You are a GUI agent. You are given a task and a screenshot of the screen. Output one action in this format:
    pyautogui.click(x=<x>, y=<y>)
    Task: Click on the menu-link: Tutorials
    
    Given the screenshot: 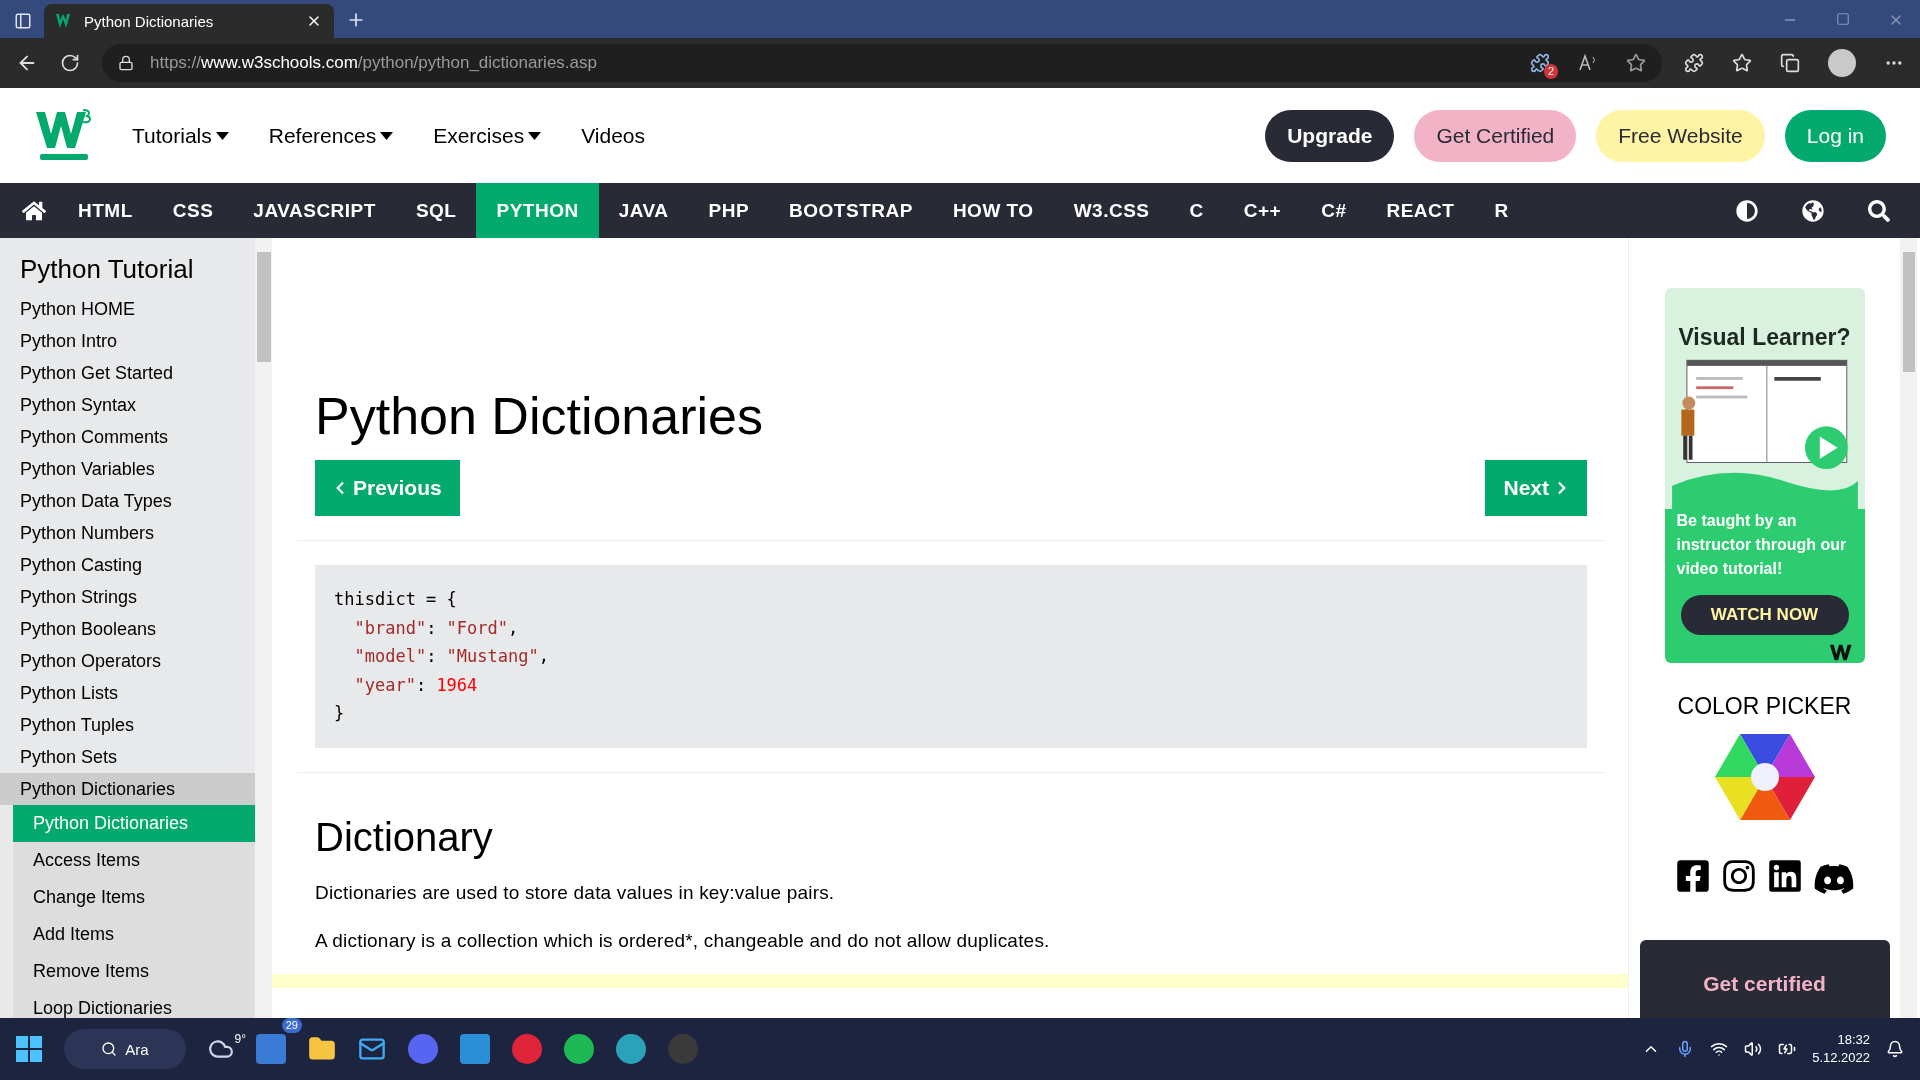 What is the action you would take?
    pyautogui.click(x=180, y=135)
    